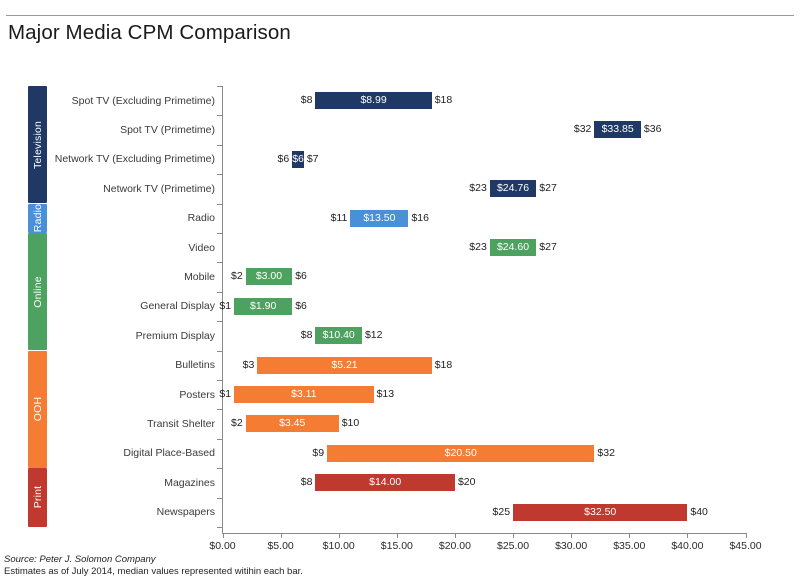 This screenshot has width=800, height=582. I want to click on bar: $3.00, so click(269, 277).